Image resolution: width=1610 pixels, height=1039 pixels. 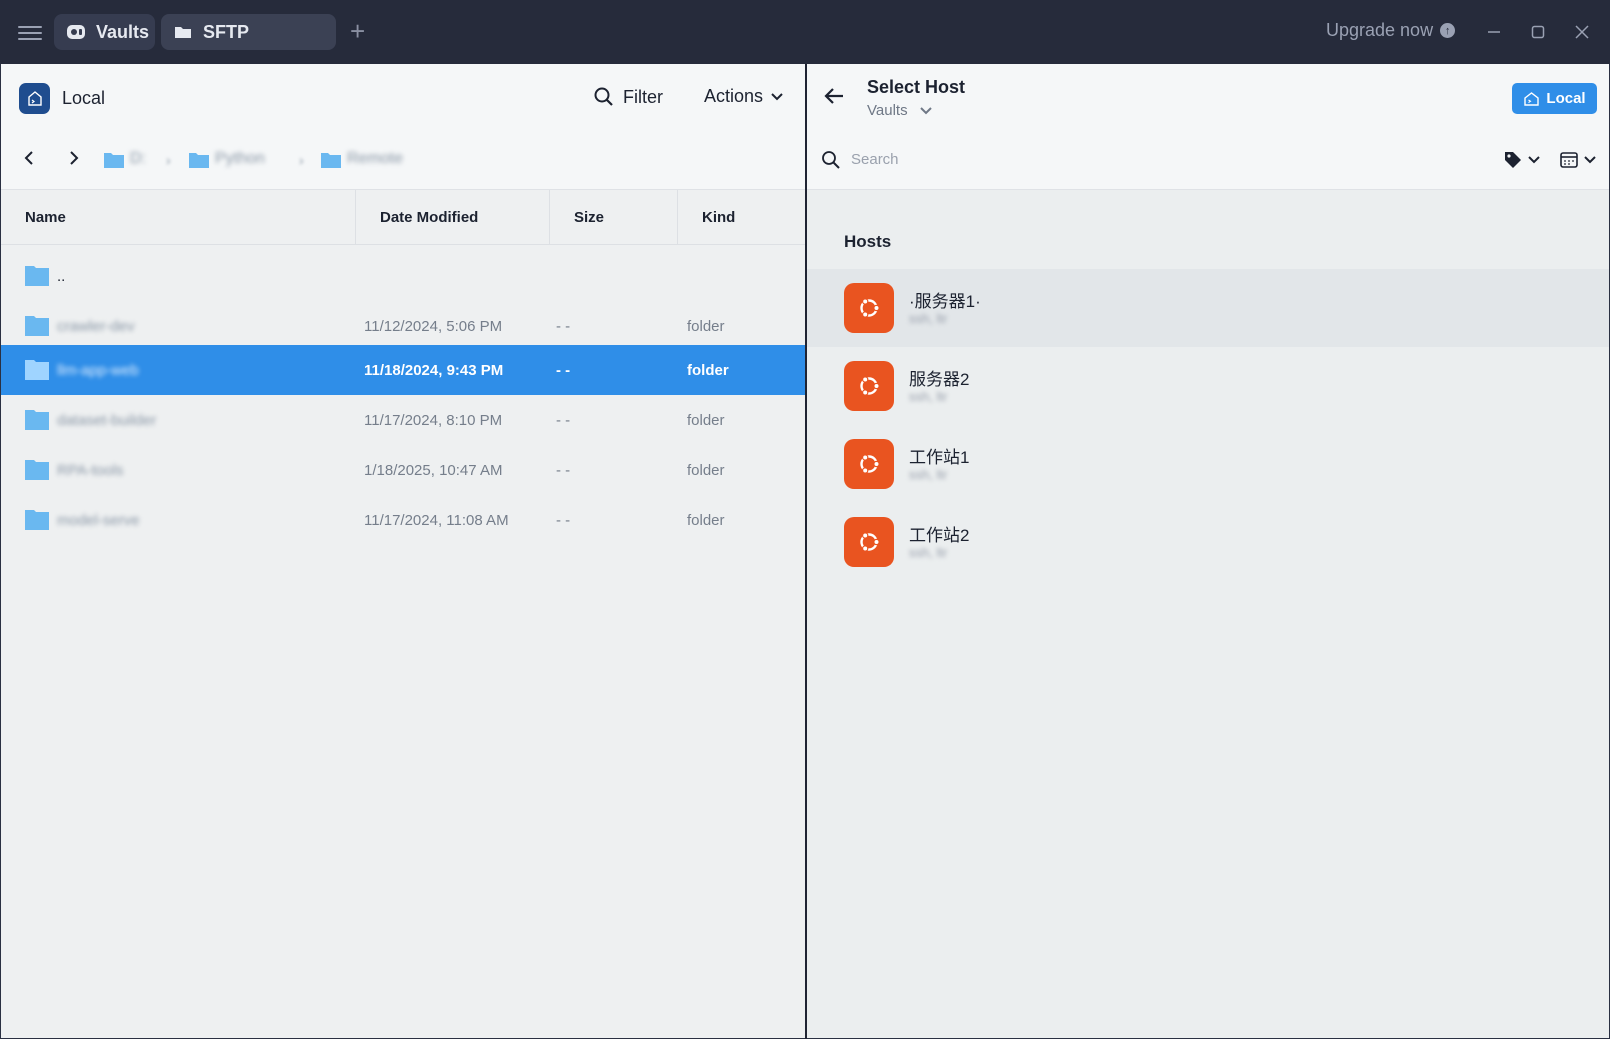 What do you see at coordinates (34, 98) in the screenshot?
I see `local-terminal-icon` at bounding box center [34, 98].